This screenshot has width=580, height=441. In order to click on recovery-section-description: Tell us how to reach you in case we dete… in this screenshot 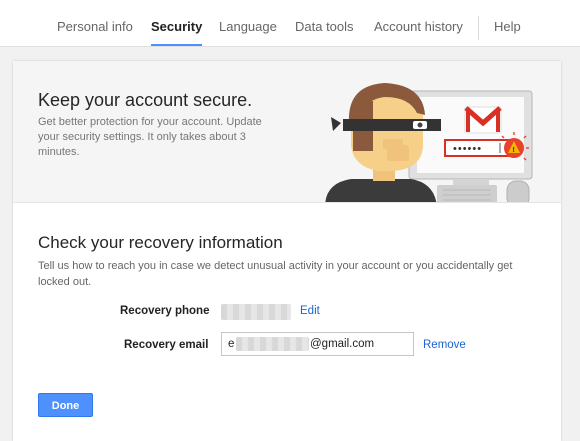, I will do `click(275, 274)`.